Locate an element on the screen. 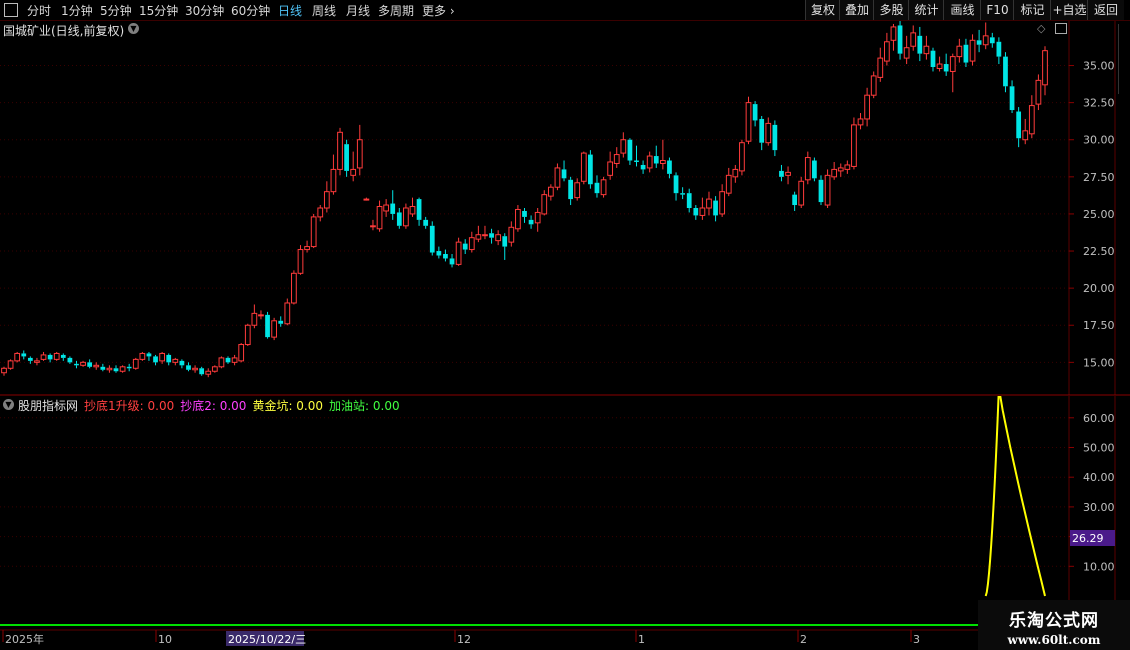  toolbar-button: 叠加 is located at coordinates (856, 10).